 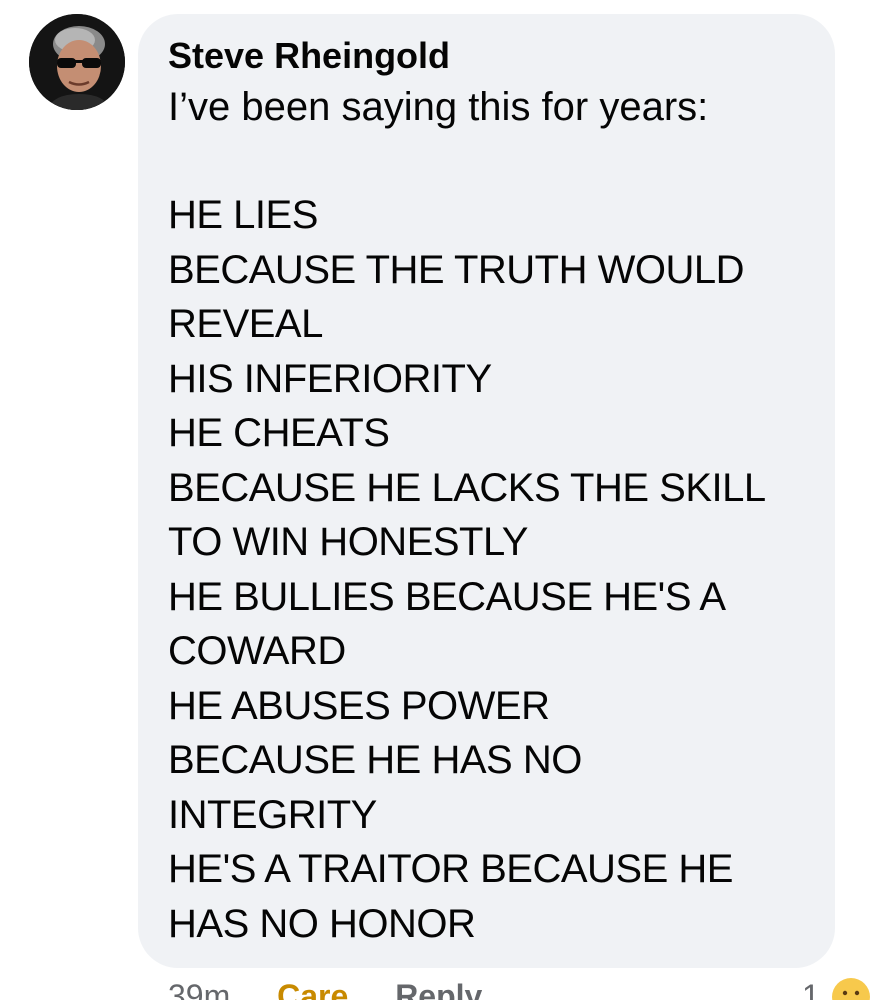 I want to click on comment-timestamp: 39m, so click(x=199, y=989).